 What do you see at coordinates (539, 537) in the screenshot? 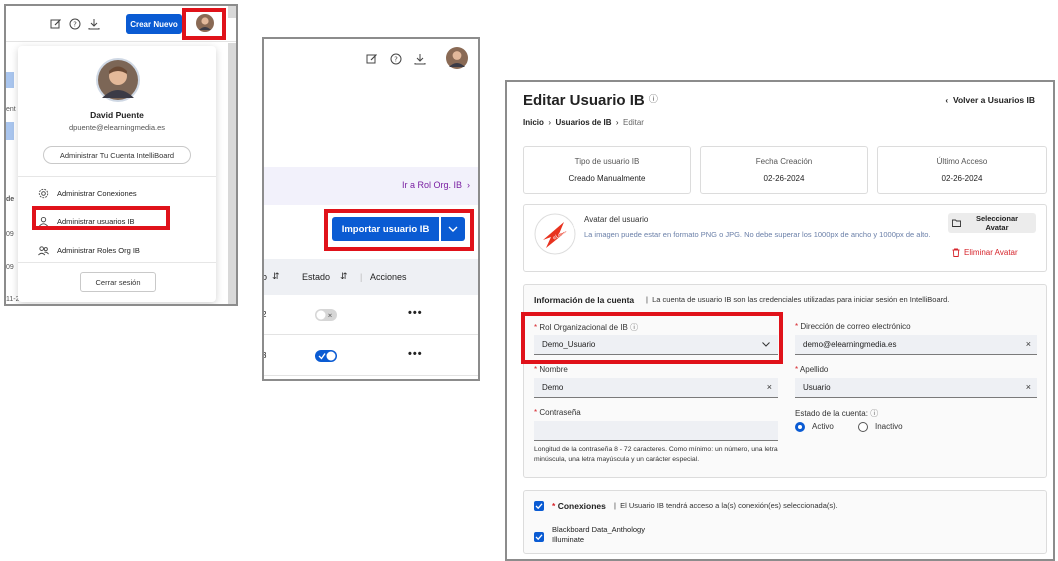
I see `connection-checkbox` at bounding box center [539, 537].